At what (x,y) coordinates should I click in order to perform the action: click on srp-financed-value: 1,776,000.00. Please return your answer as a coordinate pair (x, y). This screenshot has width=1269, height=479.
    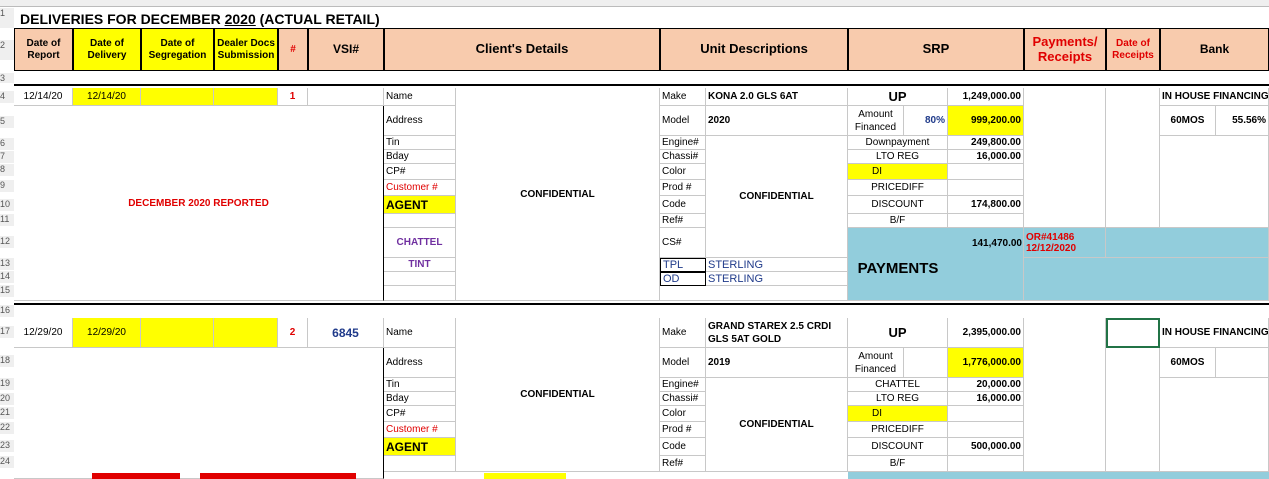
    Looking at the image, I should click on (986, 363).